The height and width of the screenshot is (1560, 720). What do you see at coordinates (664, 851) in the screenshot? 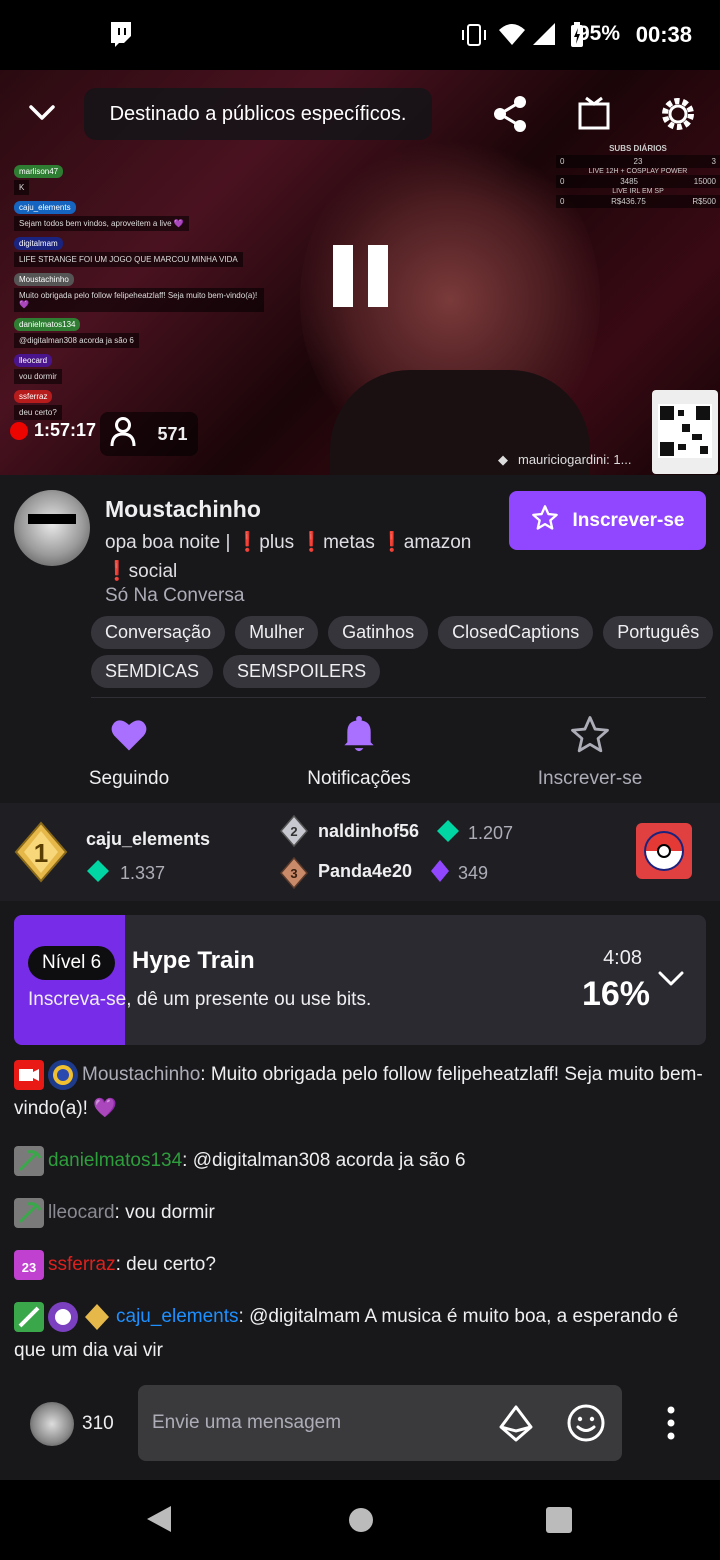
I see `channel-emblem-icon` at bounding box center [664, 851].